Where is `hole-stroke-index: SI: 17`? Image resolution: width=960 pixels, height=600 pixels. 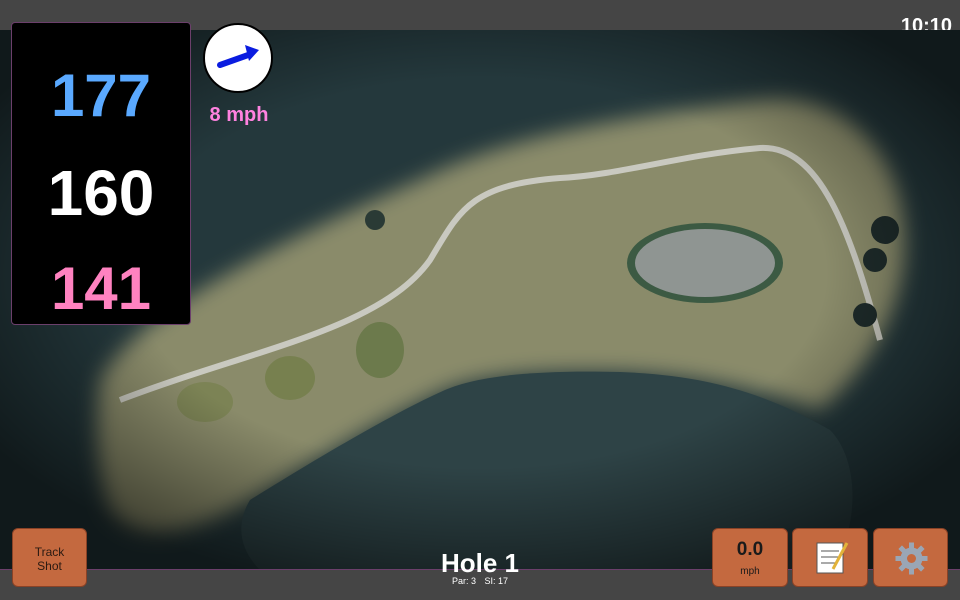 hole-stroke-index: SI: 17 is located at coordinates (496, 581).